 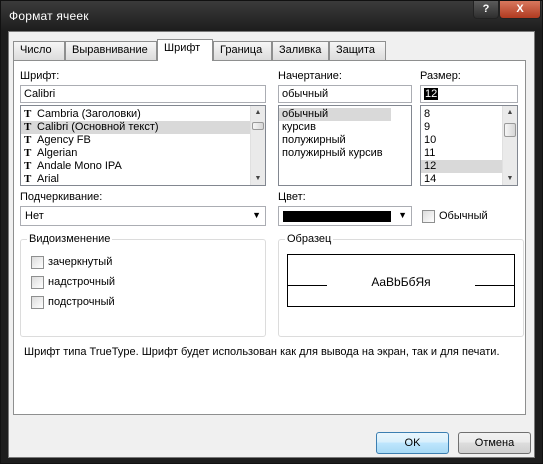 I want to click on tab-protection: Защита, so click(x=357, y=50).